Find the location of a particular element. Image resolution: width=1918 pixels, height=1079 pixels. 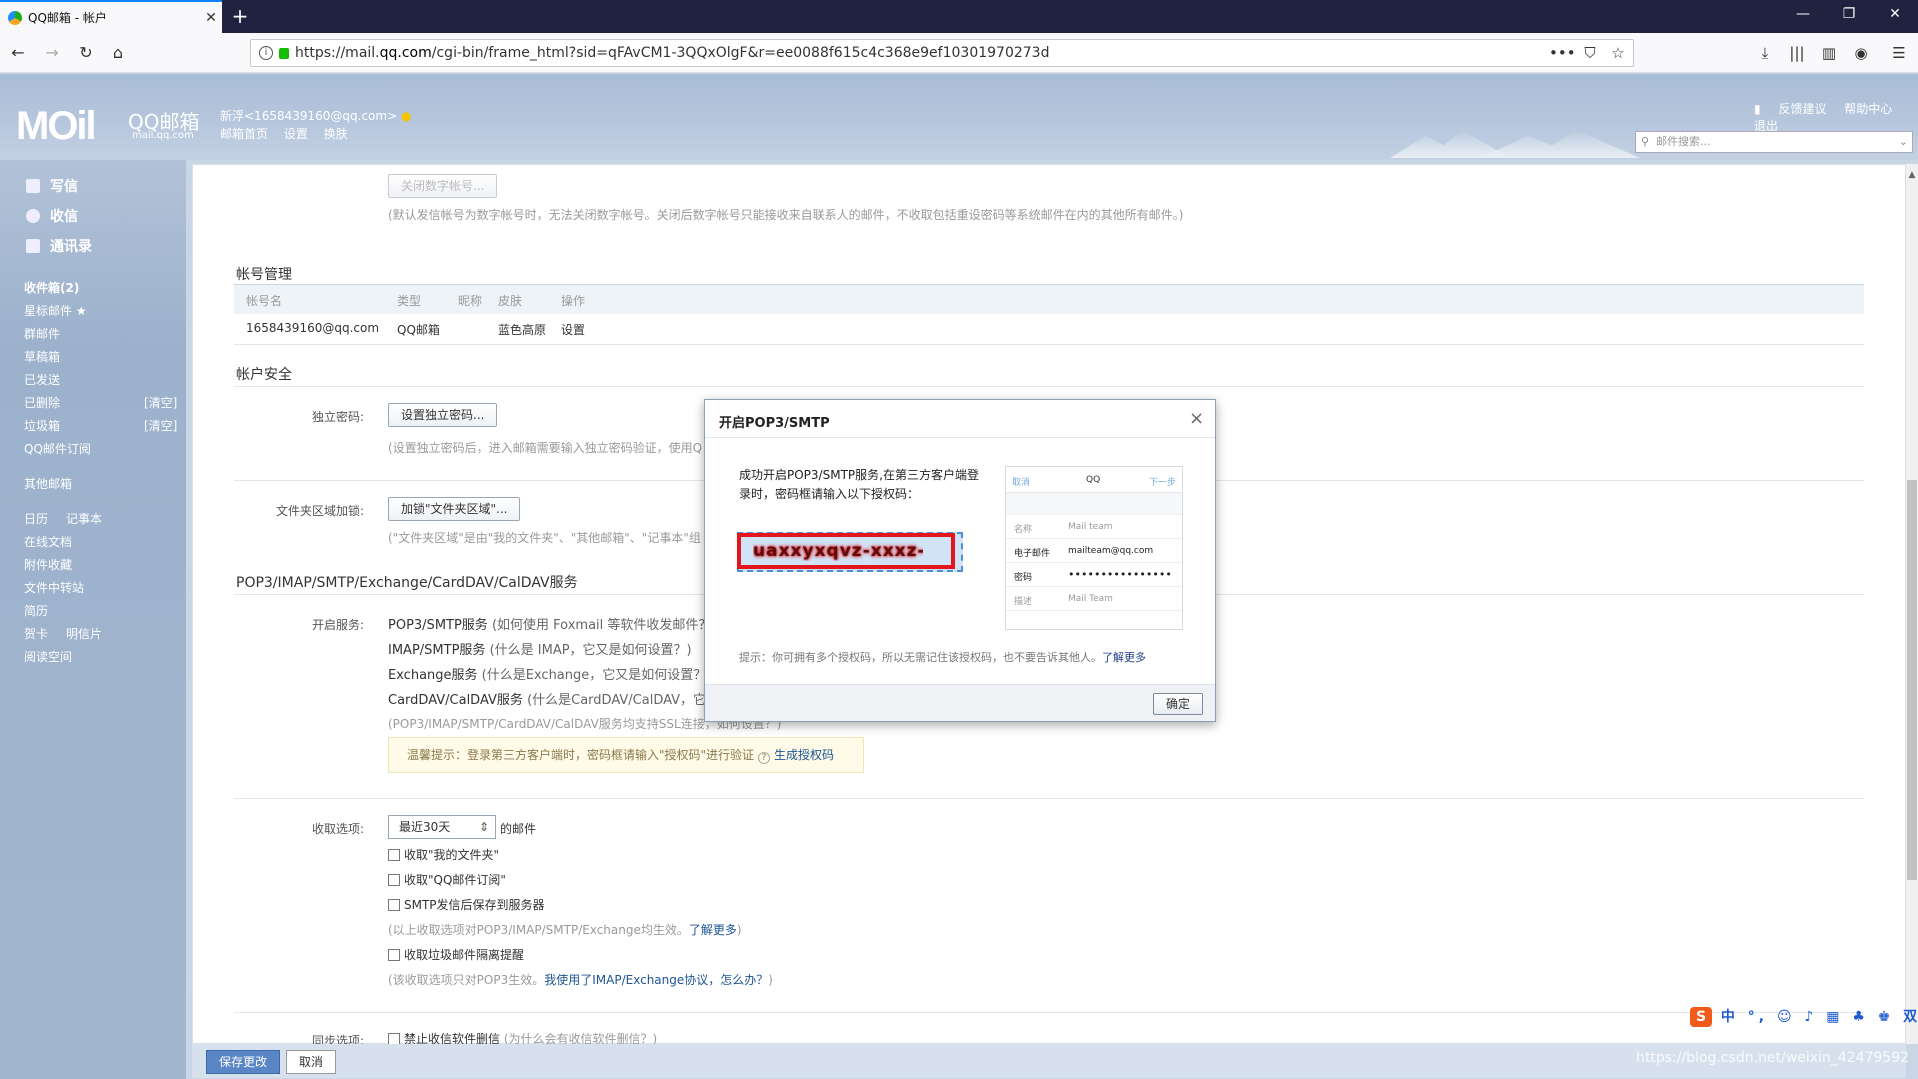

sogou-icon: S is located at coordinates (1701, 1017).